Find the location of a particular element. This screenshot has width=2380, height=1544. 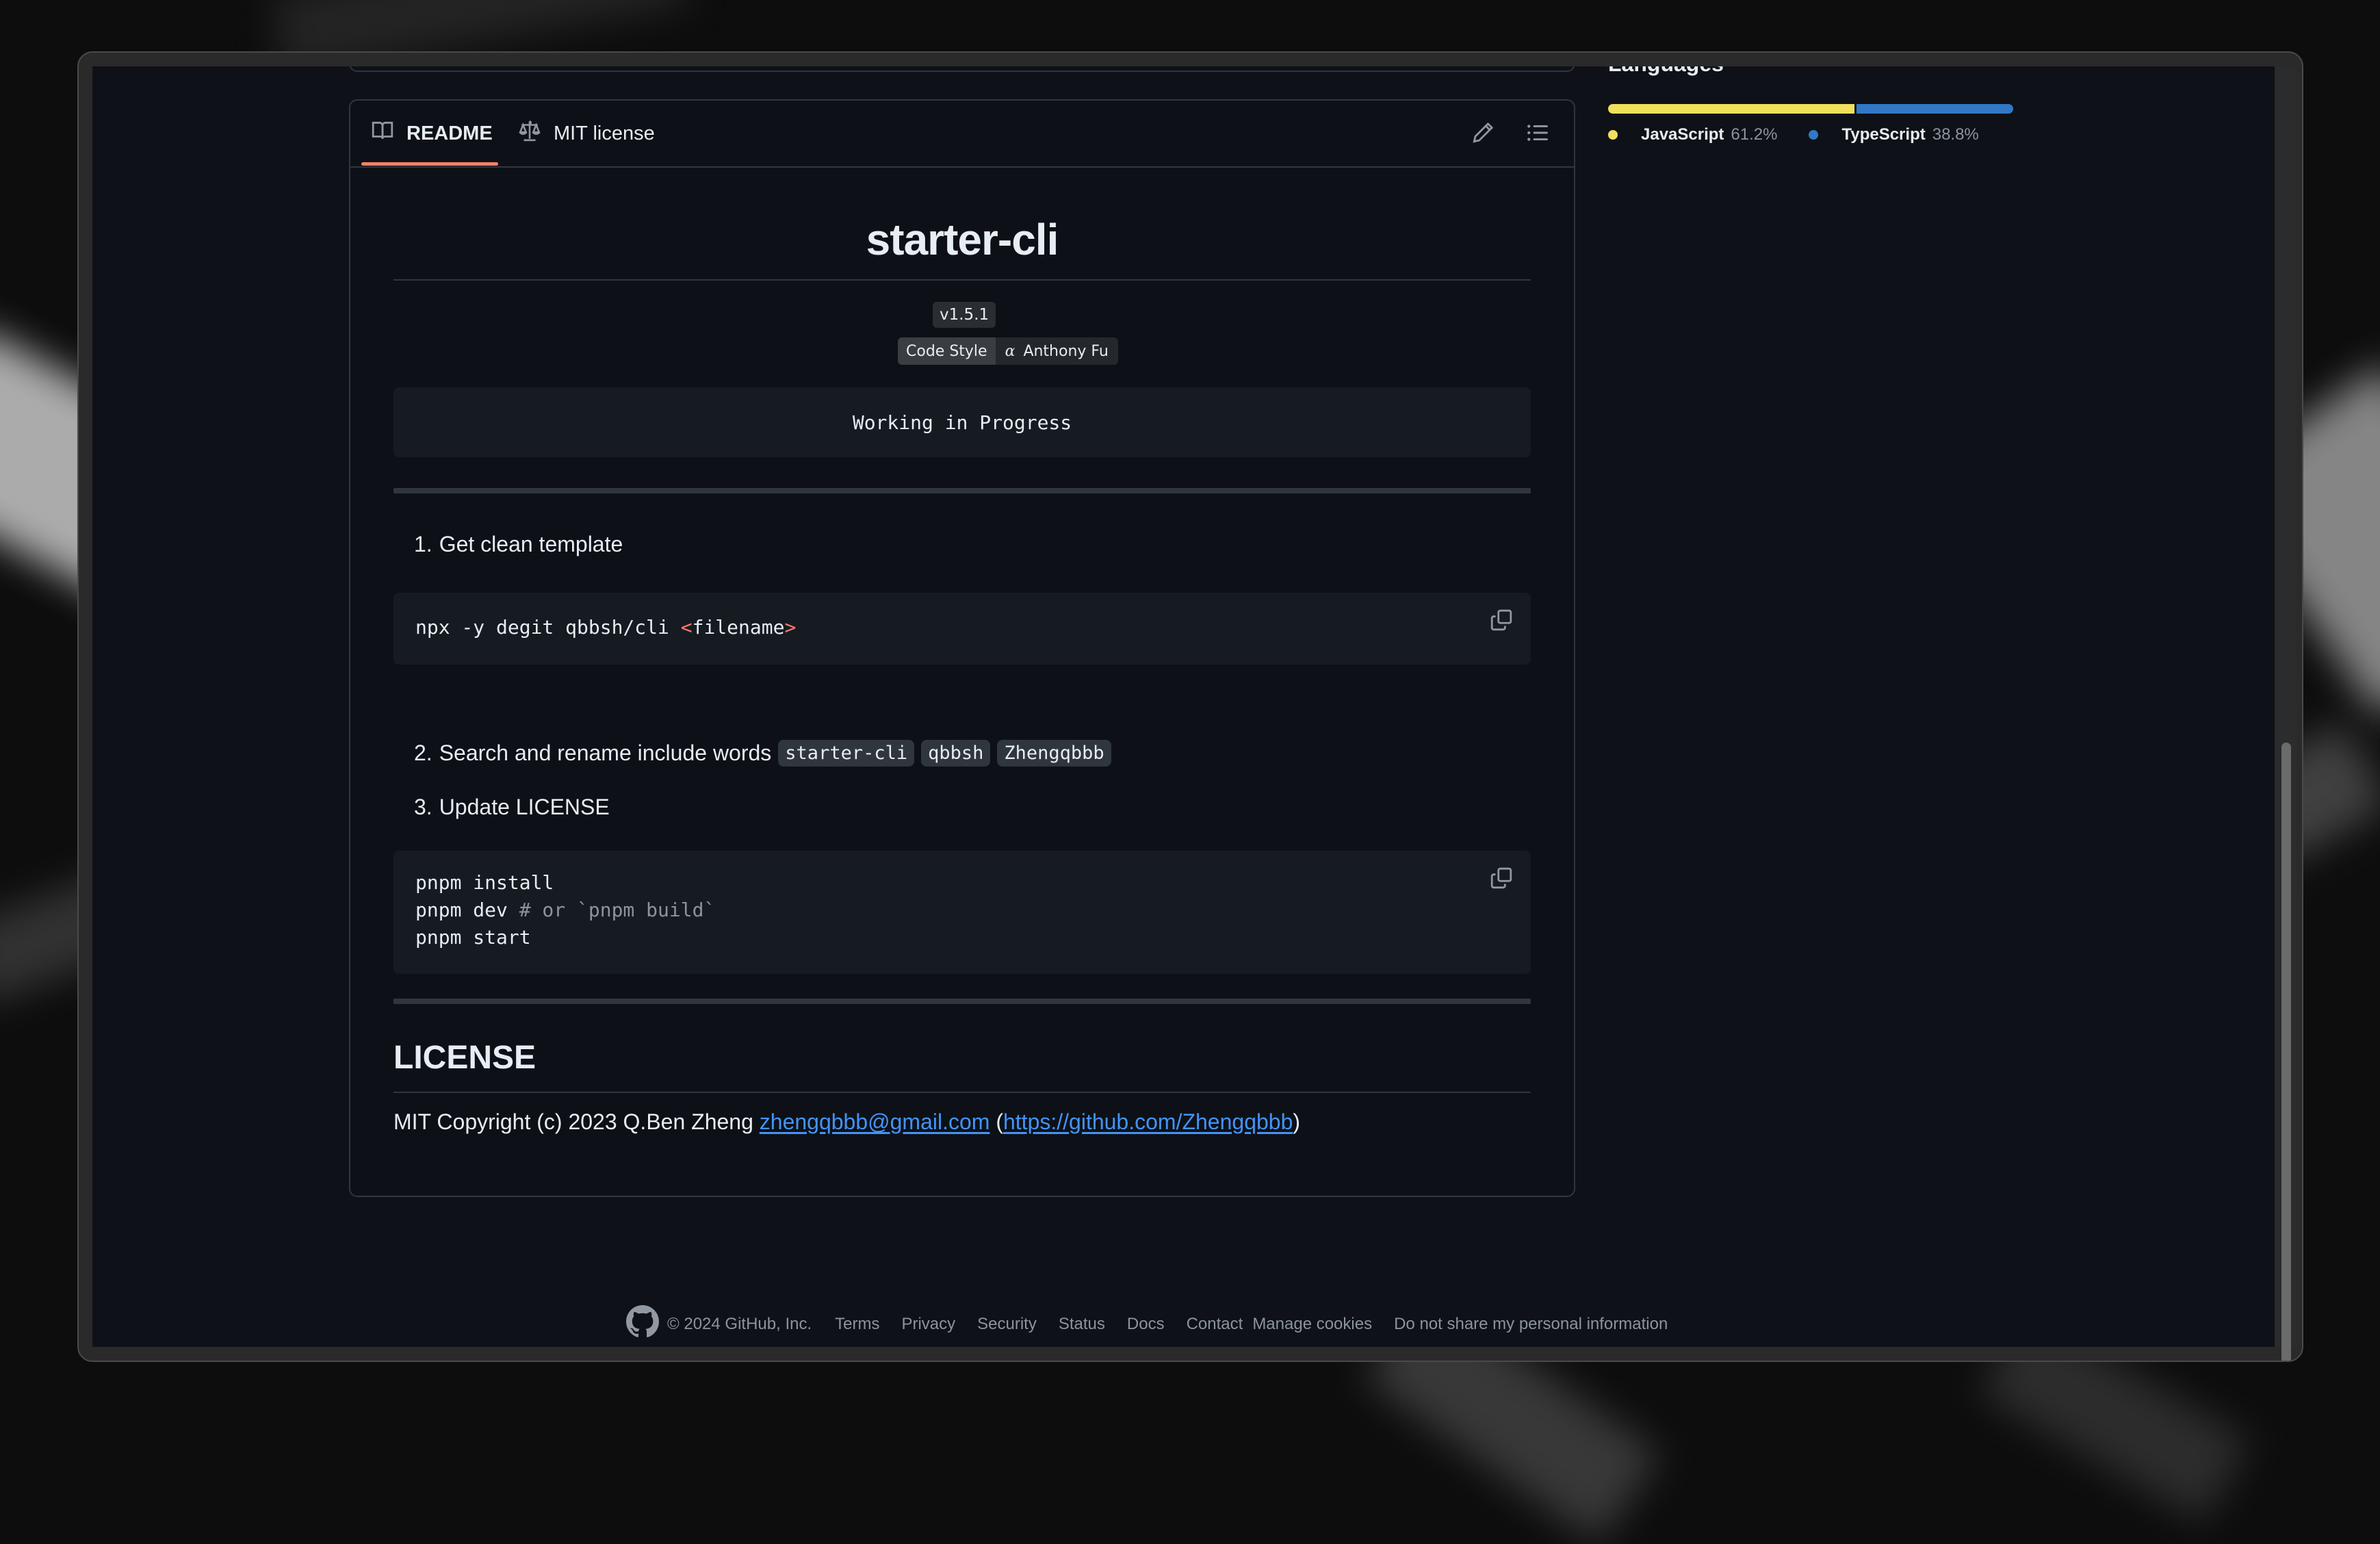

tab-mit-license: MIT license is located at coordinates (586, 134).